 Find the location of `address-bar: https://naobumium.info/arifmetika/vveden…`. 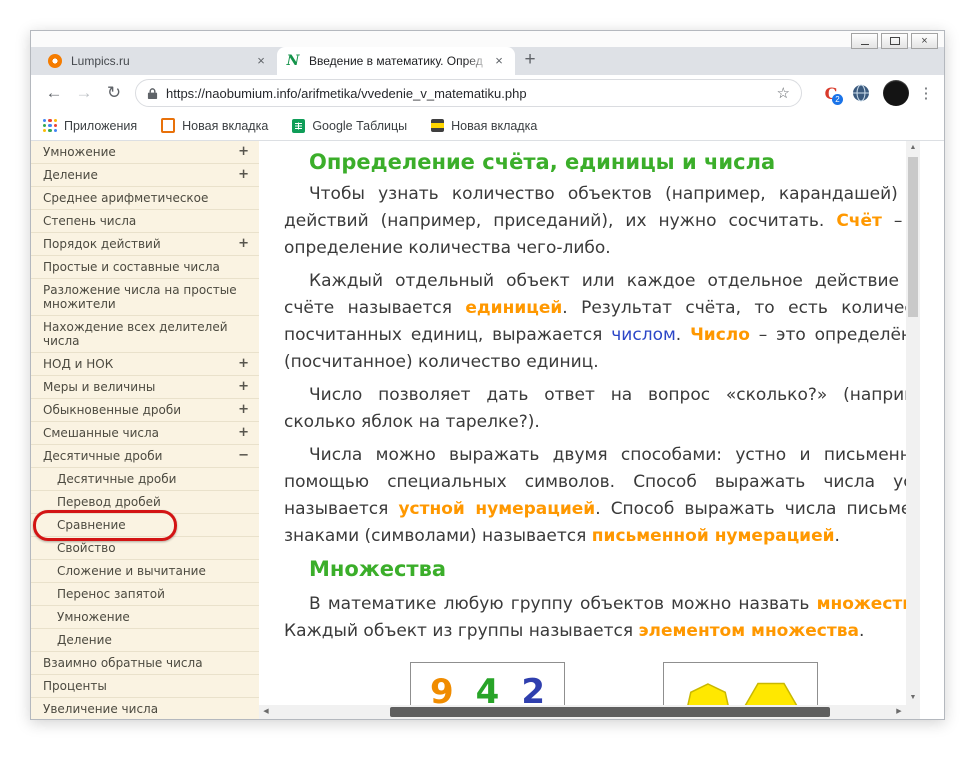

address-bar: https://naobumium.info/arifmetika/vveden… is located at coordinates (468, 93).